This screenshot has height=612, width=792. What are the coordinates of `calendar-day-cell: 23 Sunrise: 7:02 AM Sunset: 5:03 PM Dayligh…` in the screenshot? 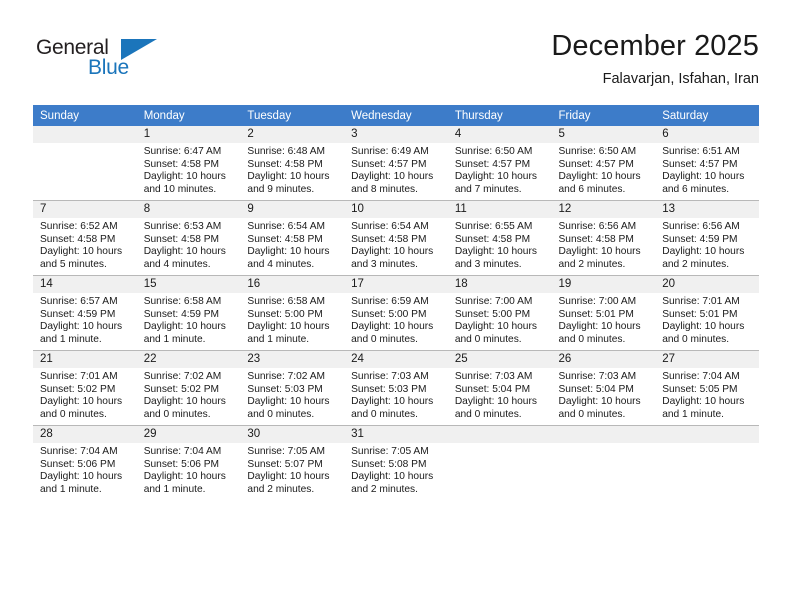 It's located at (292, 388).